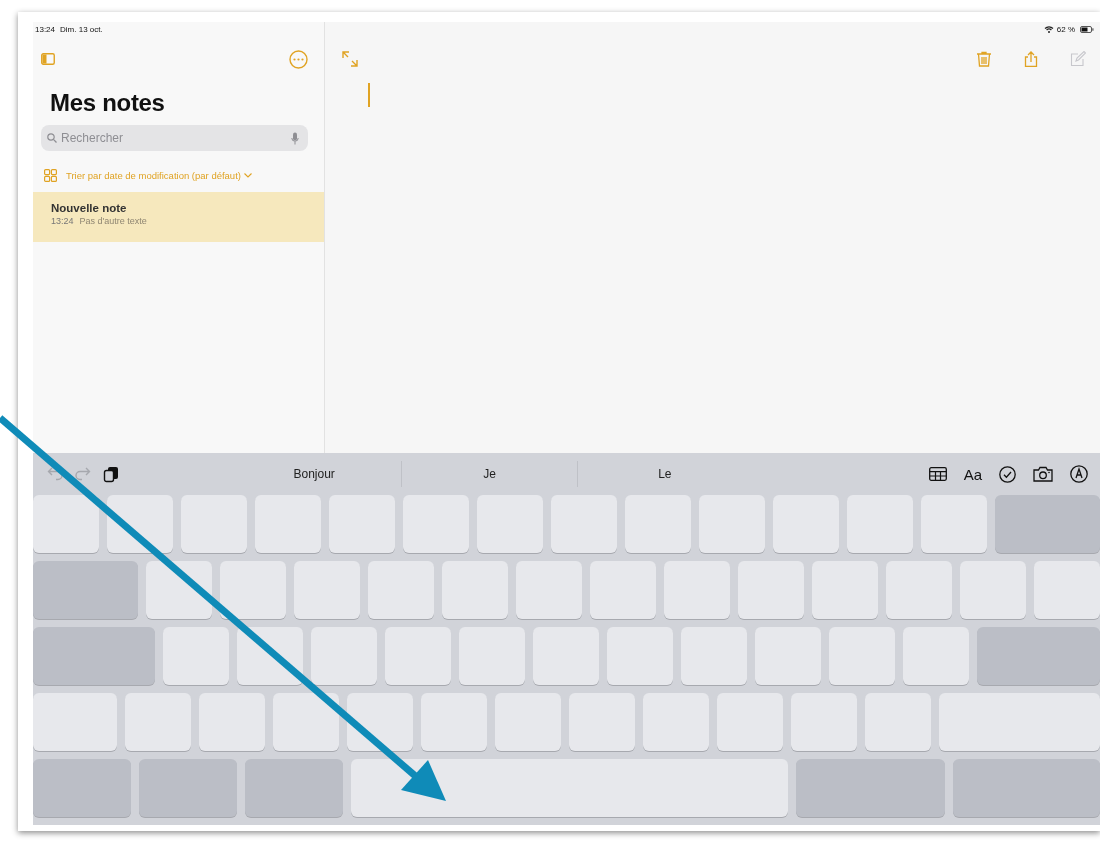 The width and height of the screenshot is (1100, 845). What do you see at coordinates (1079, 474) in the screenshot?
I see `pen-circle-icon` at bounding box center [1079, 474].